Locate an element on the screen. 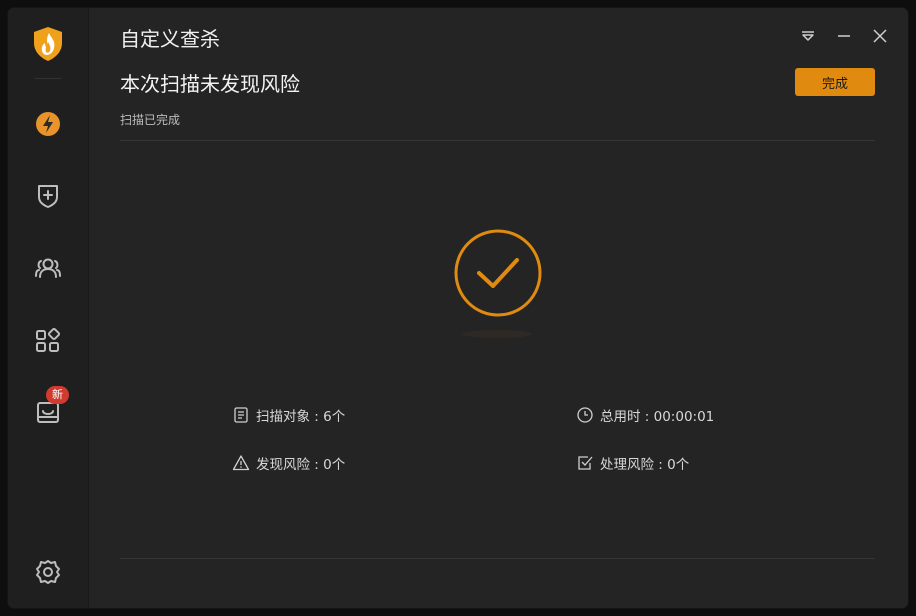 The image size is (916, 616). lightning-boost-icon is located at coordinates (48, 124).